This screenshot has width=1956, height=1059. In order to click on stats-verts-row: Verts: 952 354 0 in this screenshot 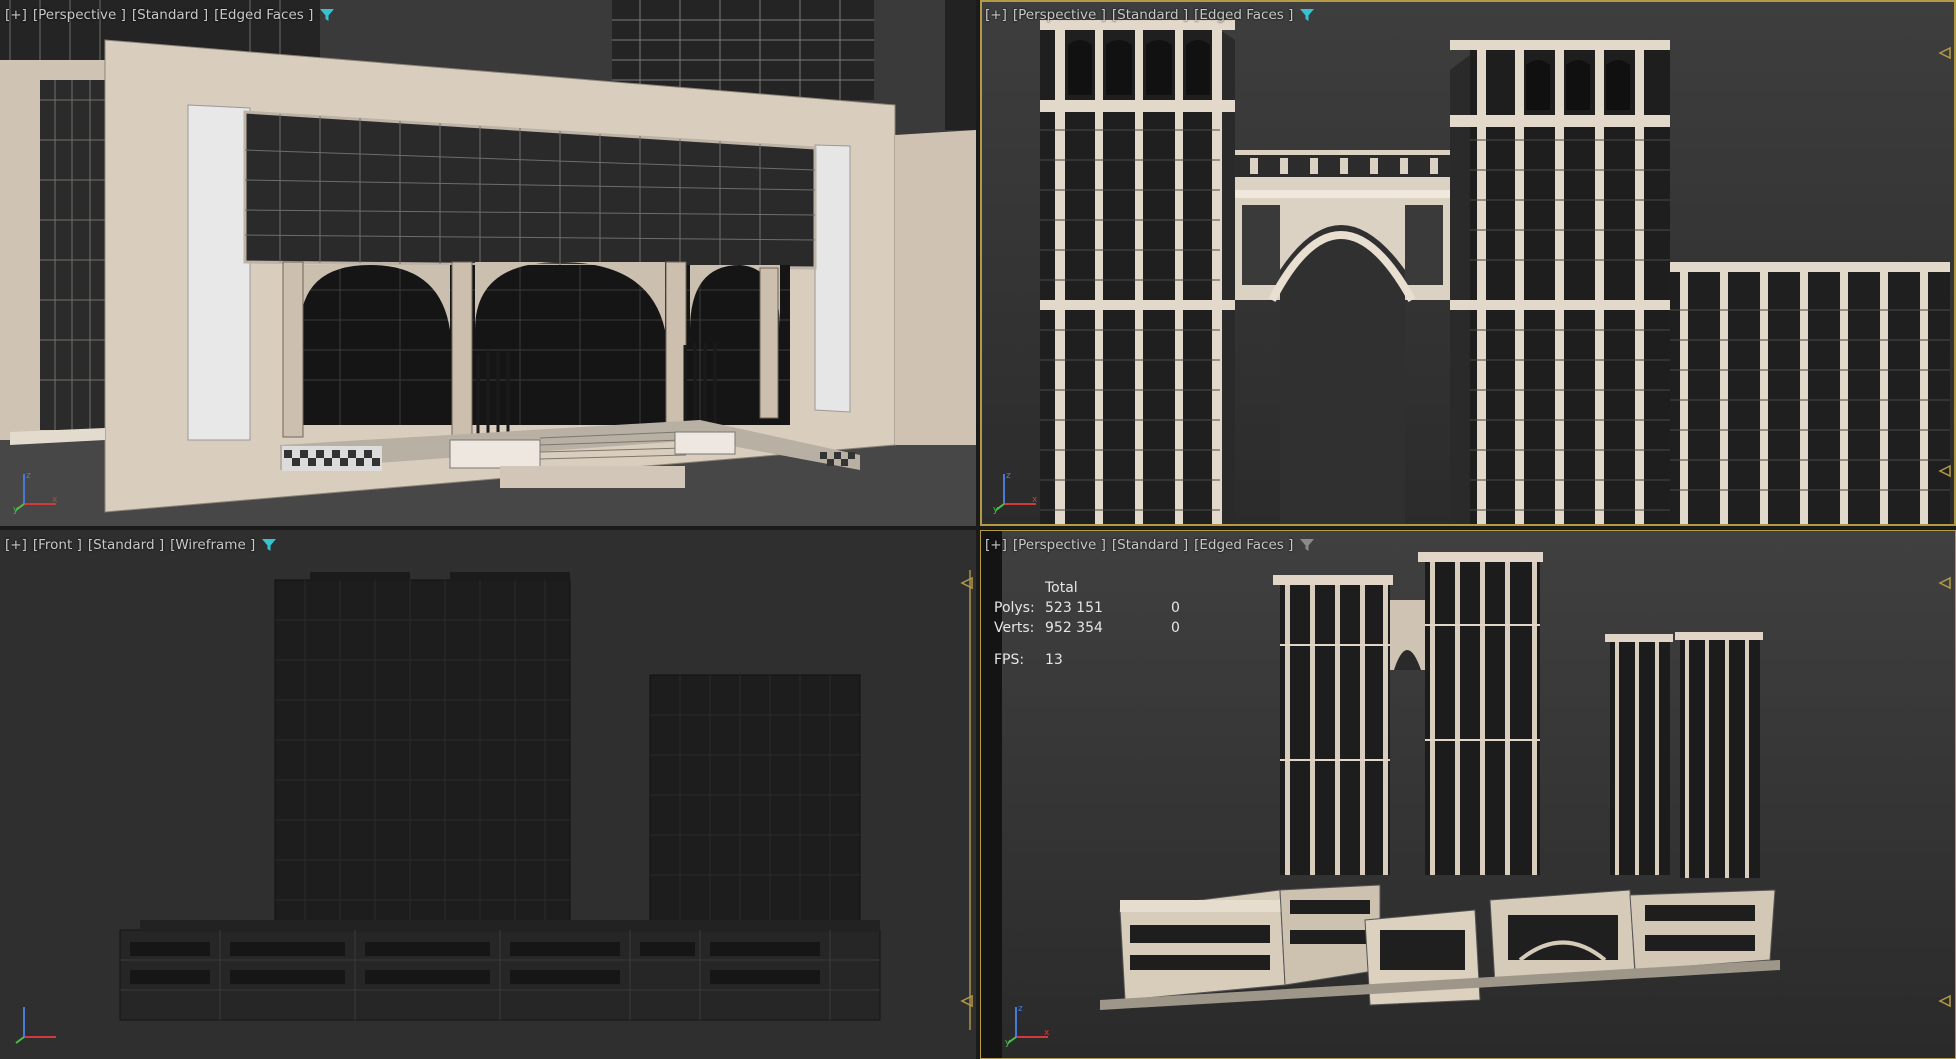, I will do `click(1087, 628)`.